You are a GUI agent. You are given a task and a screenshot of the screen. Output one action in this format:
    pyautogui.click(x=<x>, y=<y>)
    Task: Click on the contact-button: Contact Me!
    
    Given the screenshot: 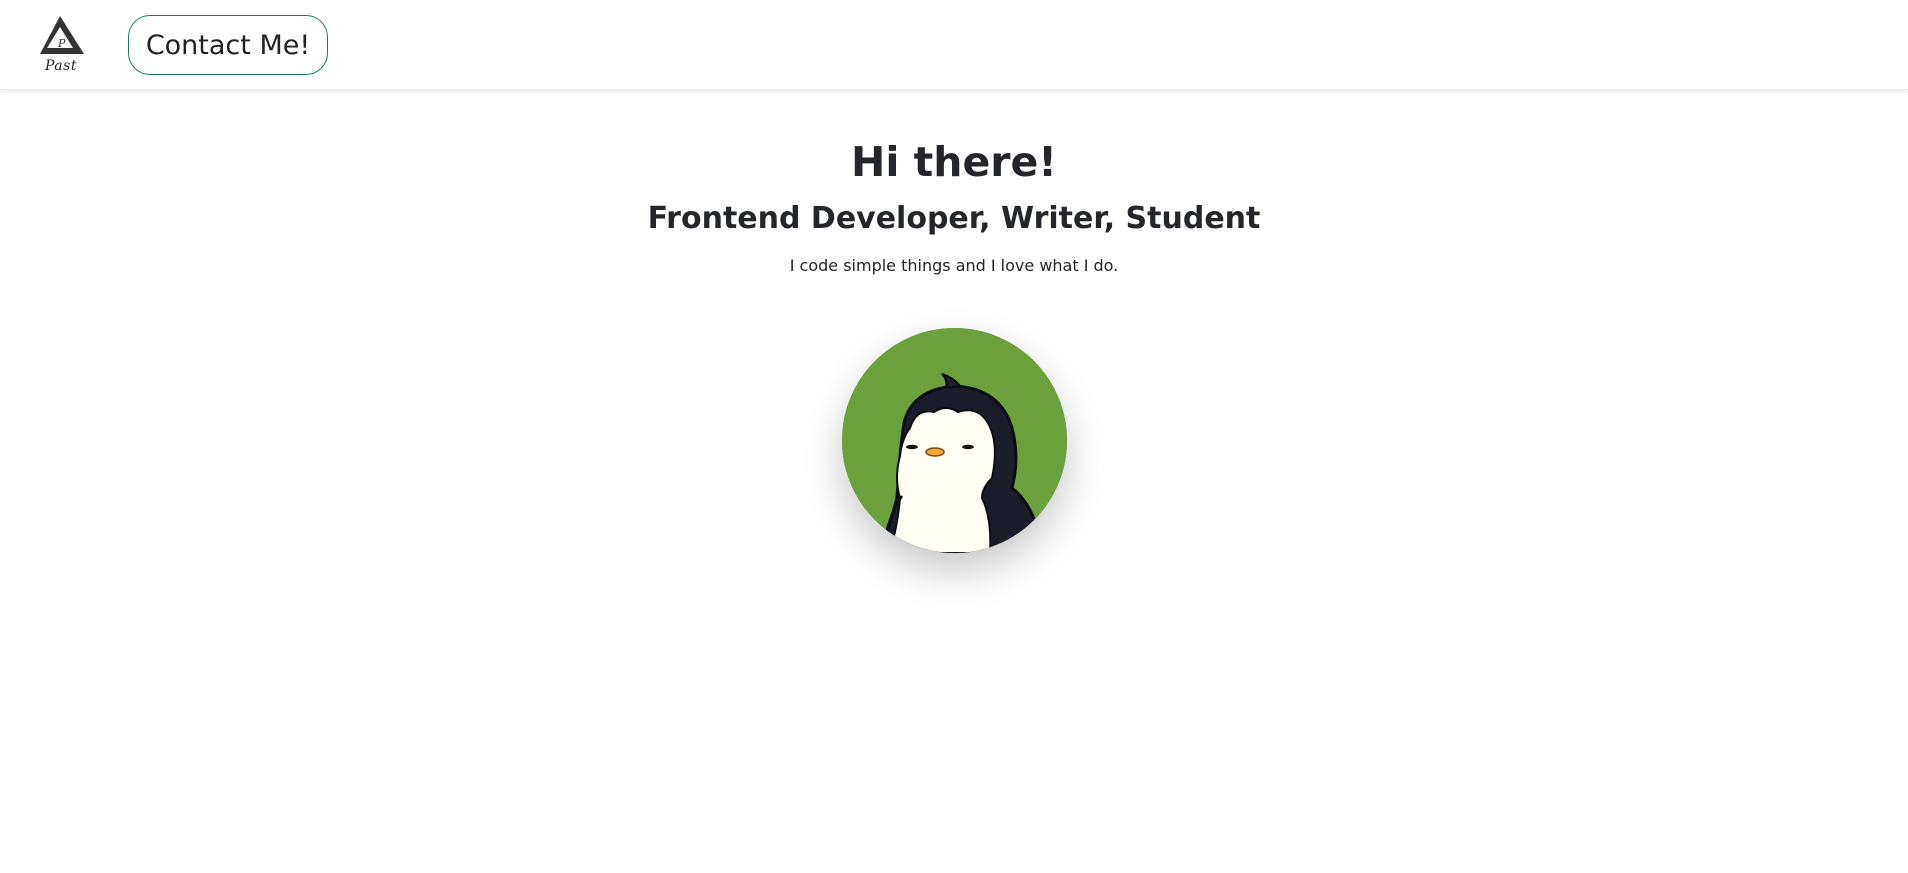 What is the action you would take?
    pyautogui.click(x=228, y=45)
    